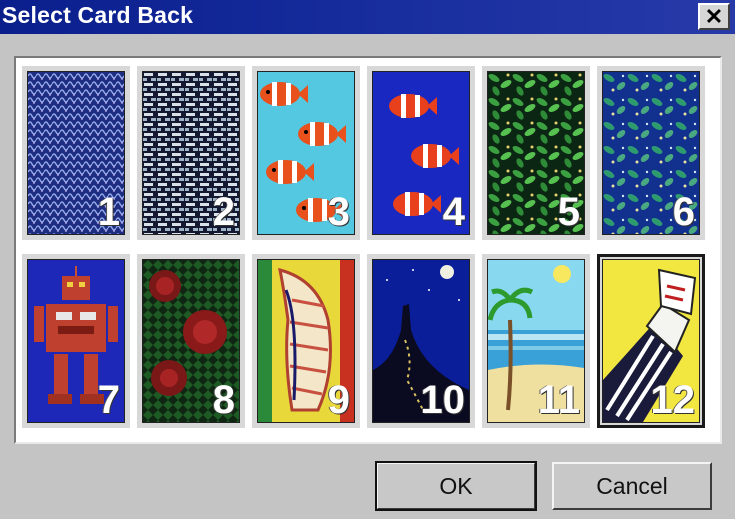 This screenshot has width=735, height=519. I want to click on card-back-option: 4, so click(421, 153).